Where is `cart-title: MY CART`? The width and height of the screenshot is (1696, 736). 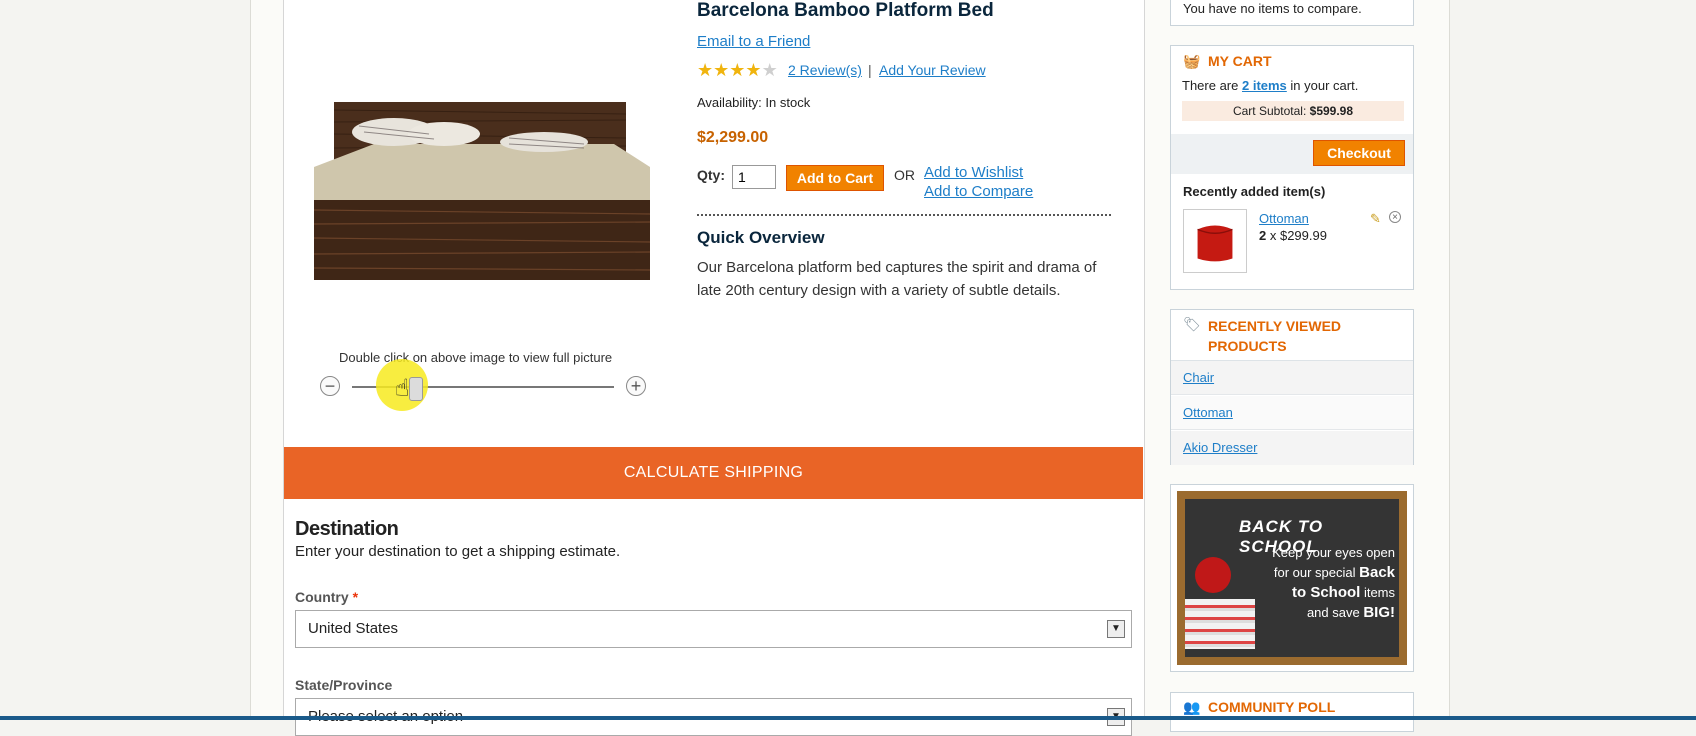 cart-title: MY CART is located at coordinates (1240, 61).